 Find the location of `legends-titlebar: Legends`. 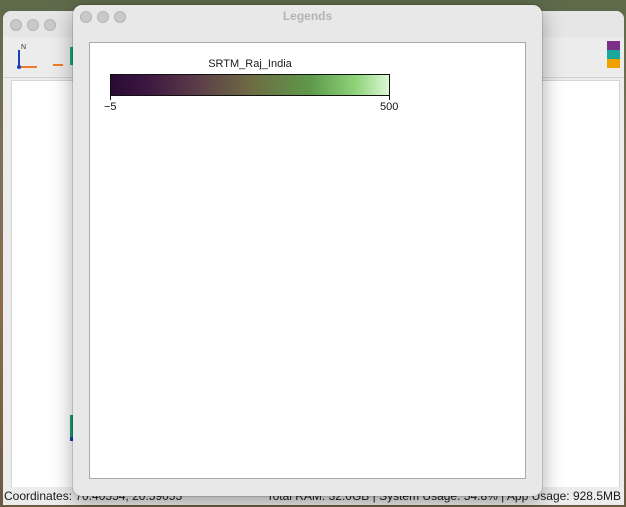

legends-titlebar: Legends is located at coordinates (307, 16).